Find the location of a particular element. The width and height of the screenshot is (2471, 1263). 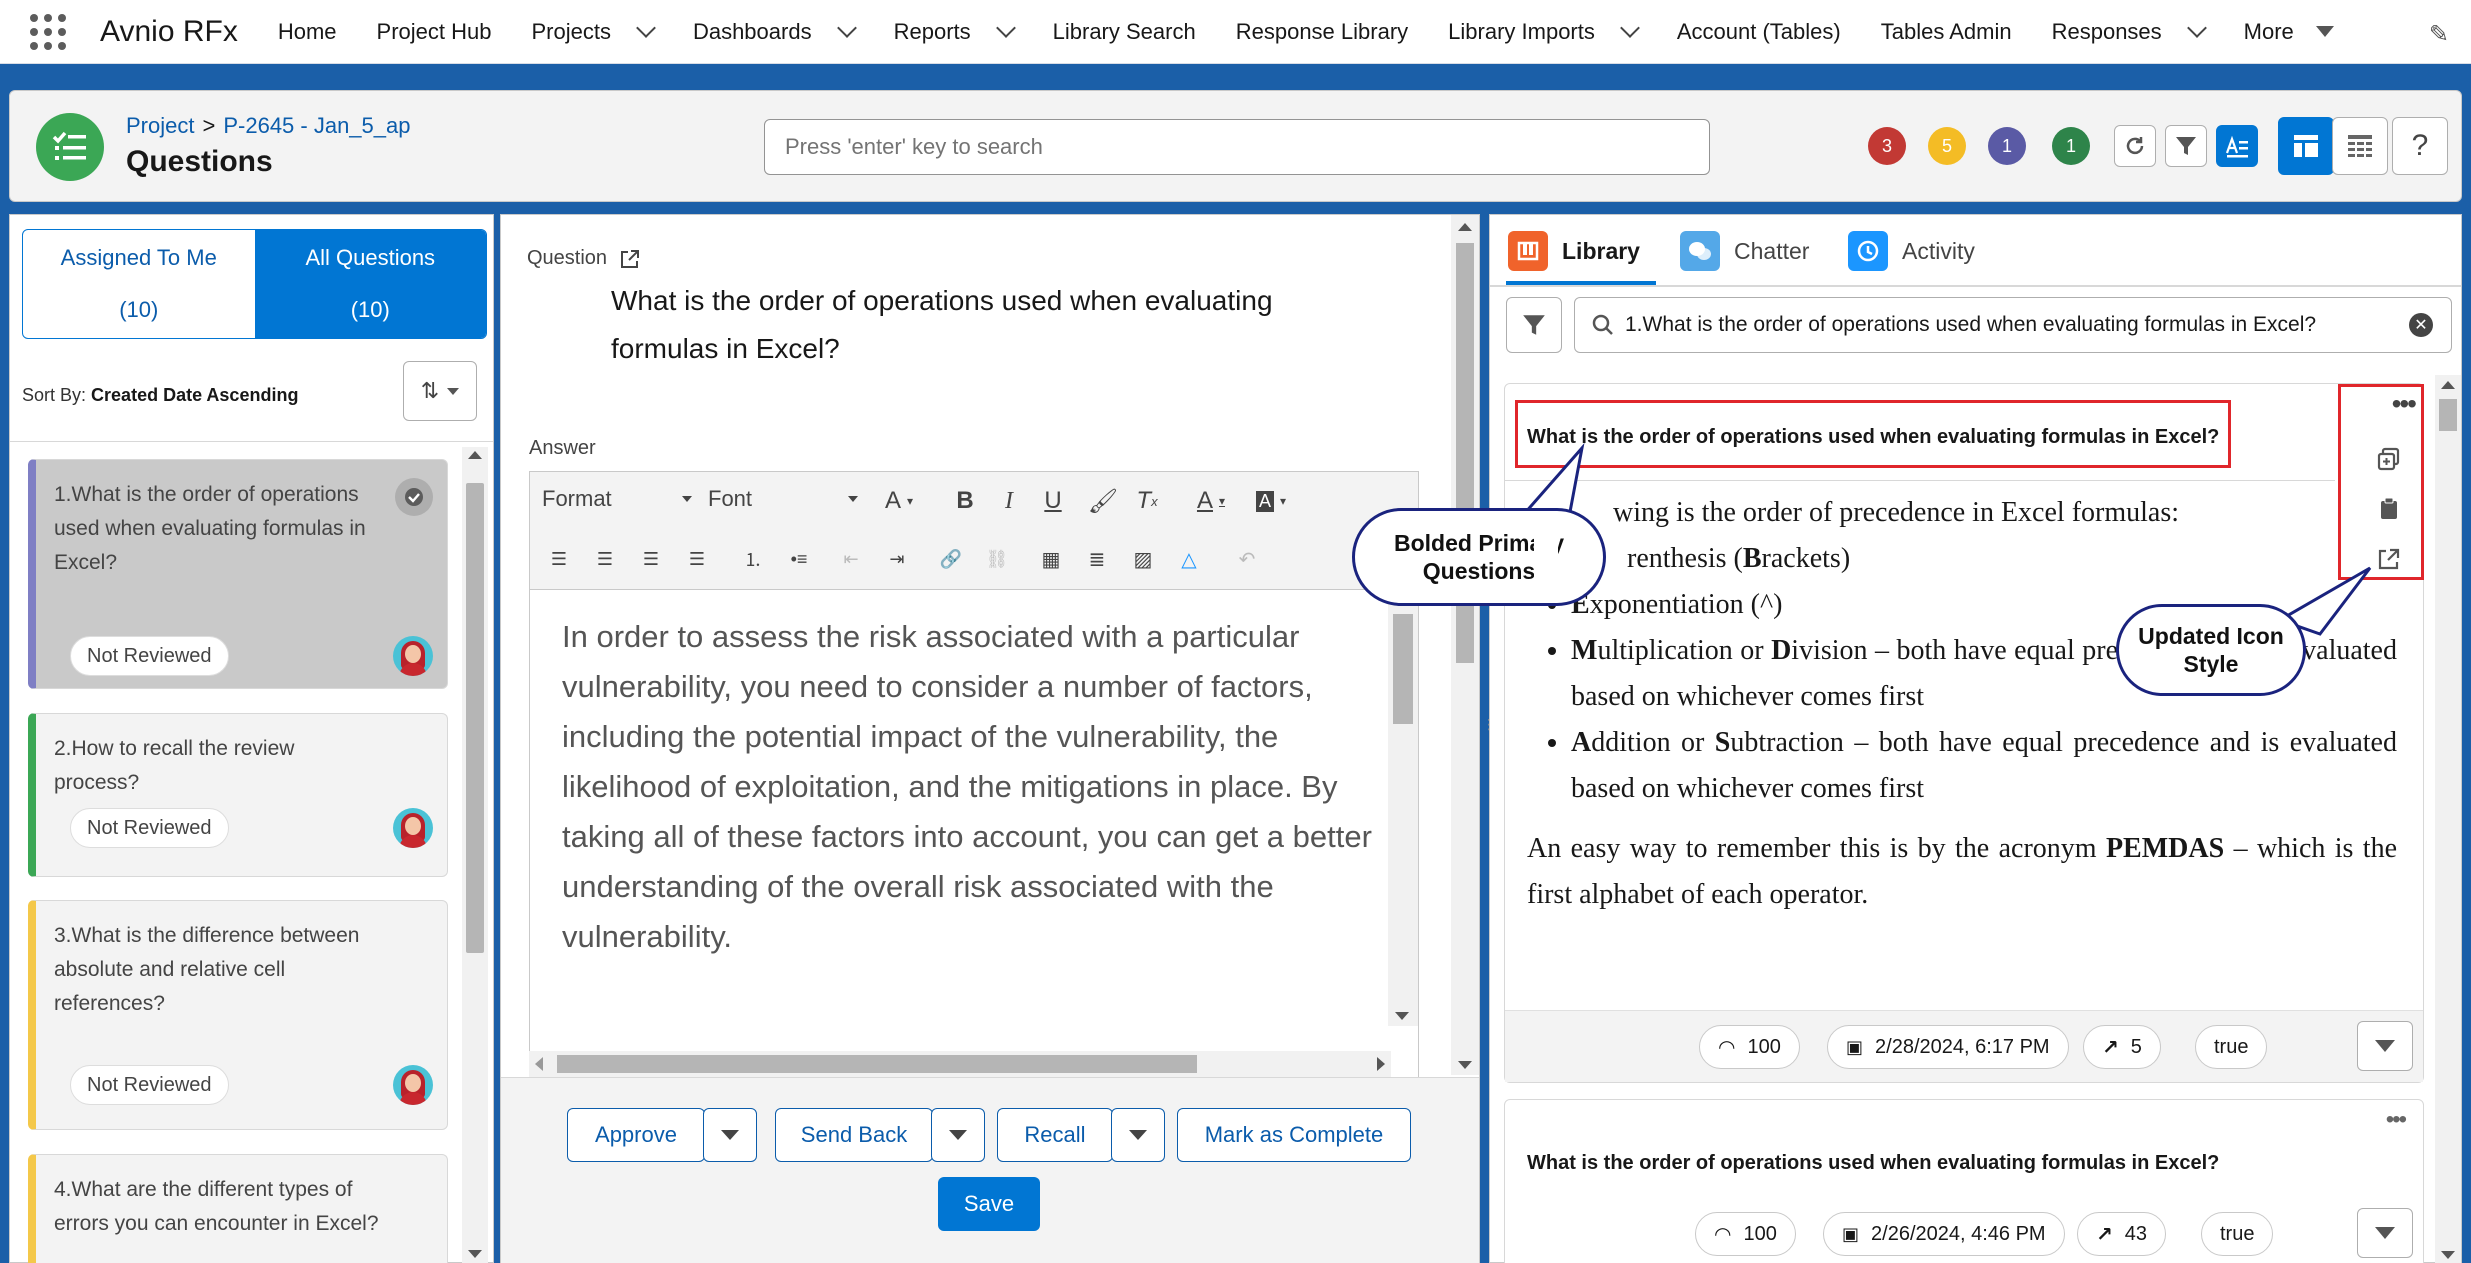

status-count-badge-purple: 1 is located at coordinates (2007, 146).